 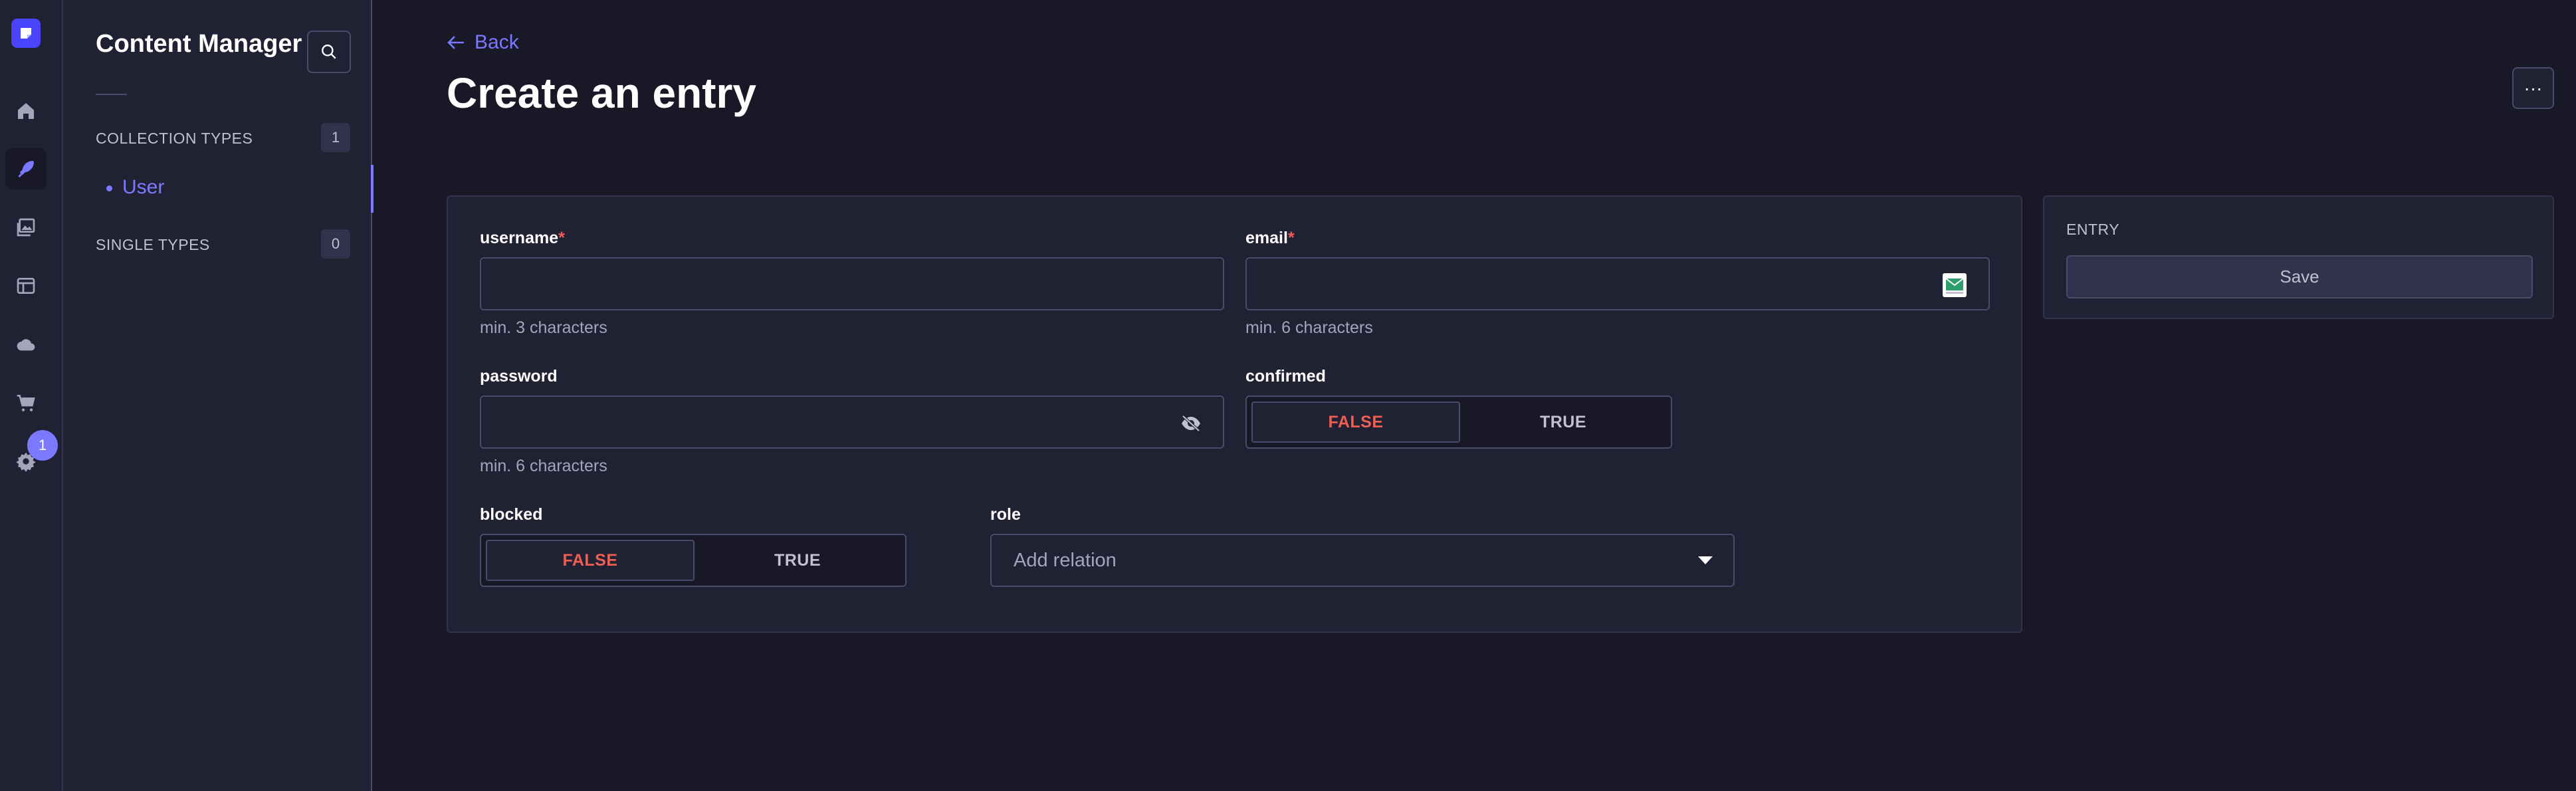 What do you see at coordinates (2299, 276) in the screenshot?
I see `save-button: Save` at bounding box center [2299, 276].